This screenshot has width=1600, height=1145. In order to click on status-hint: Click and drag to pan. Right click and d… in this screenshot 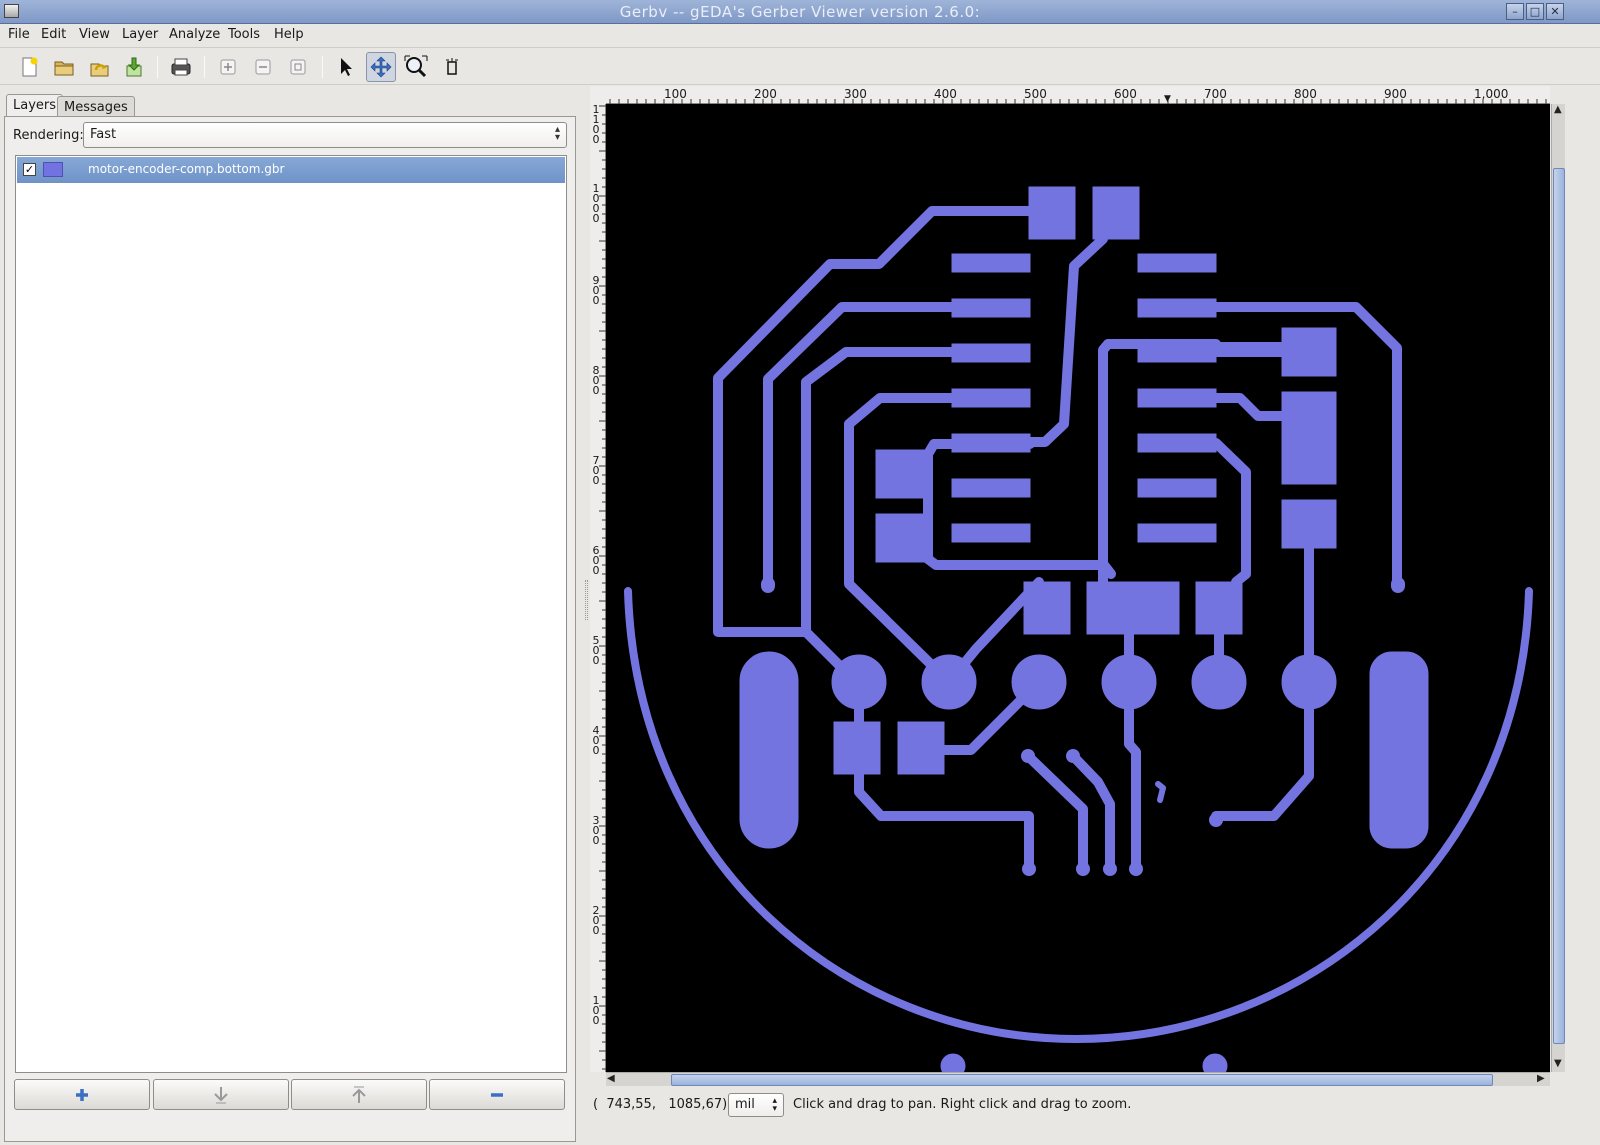, I will do `click(962, 1104)`.